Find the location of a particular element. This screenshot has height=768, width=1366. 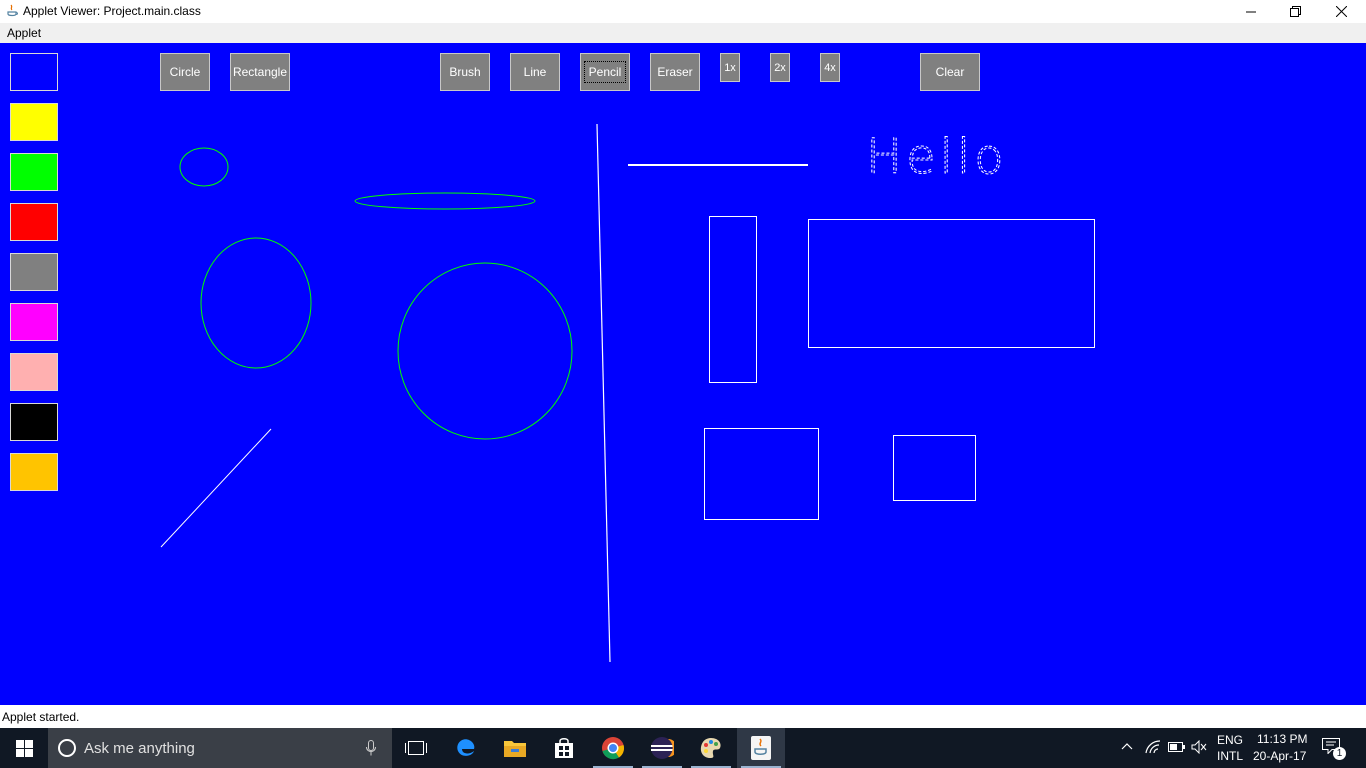

drawn-diagonal-line is located at coordinates (216, 488).